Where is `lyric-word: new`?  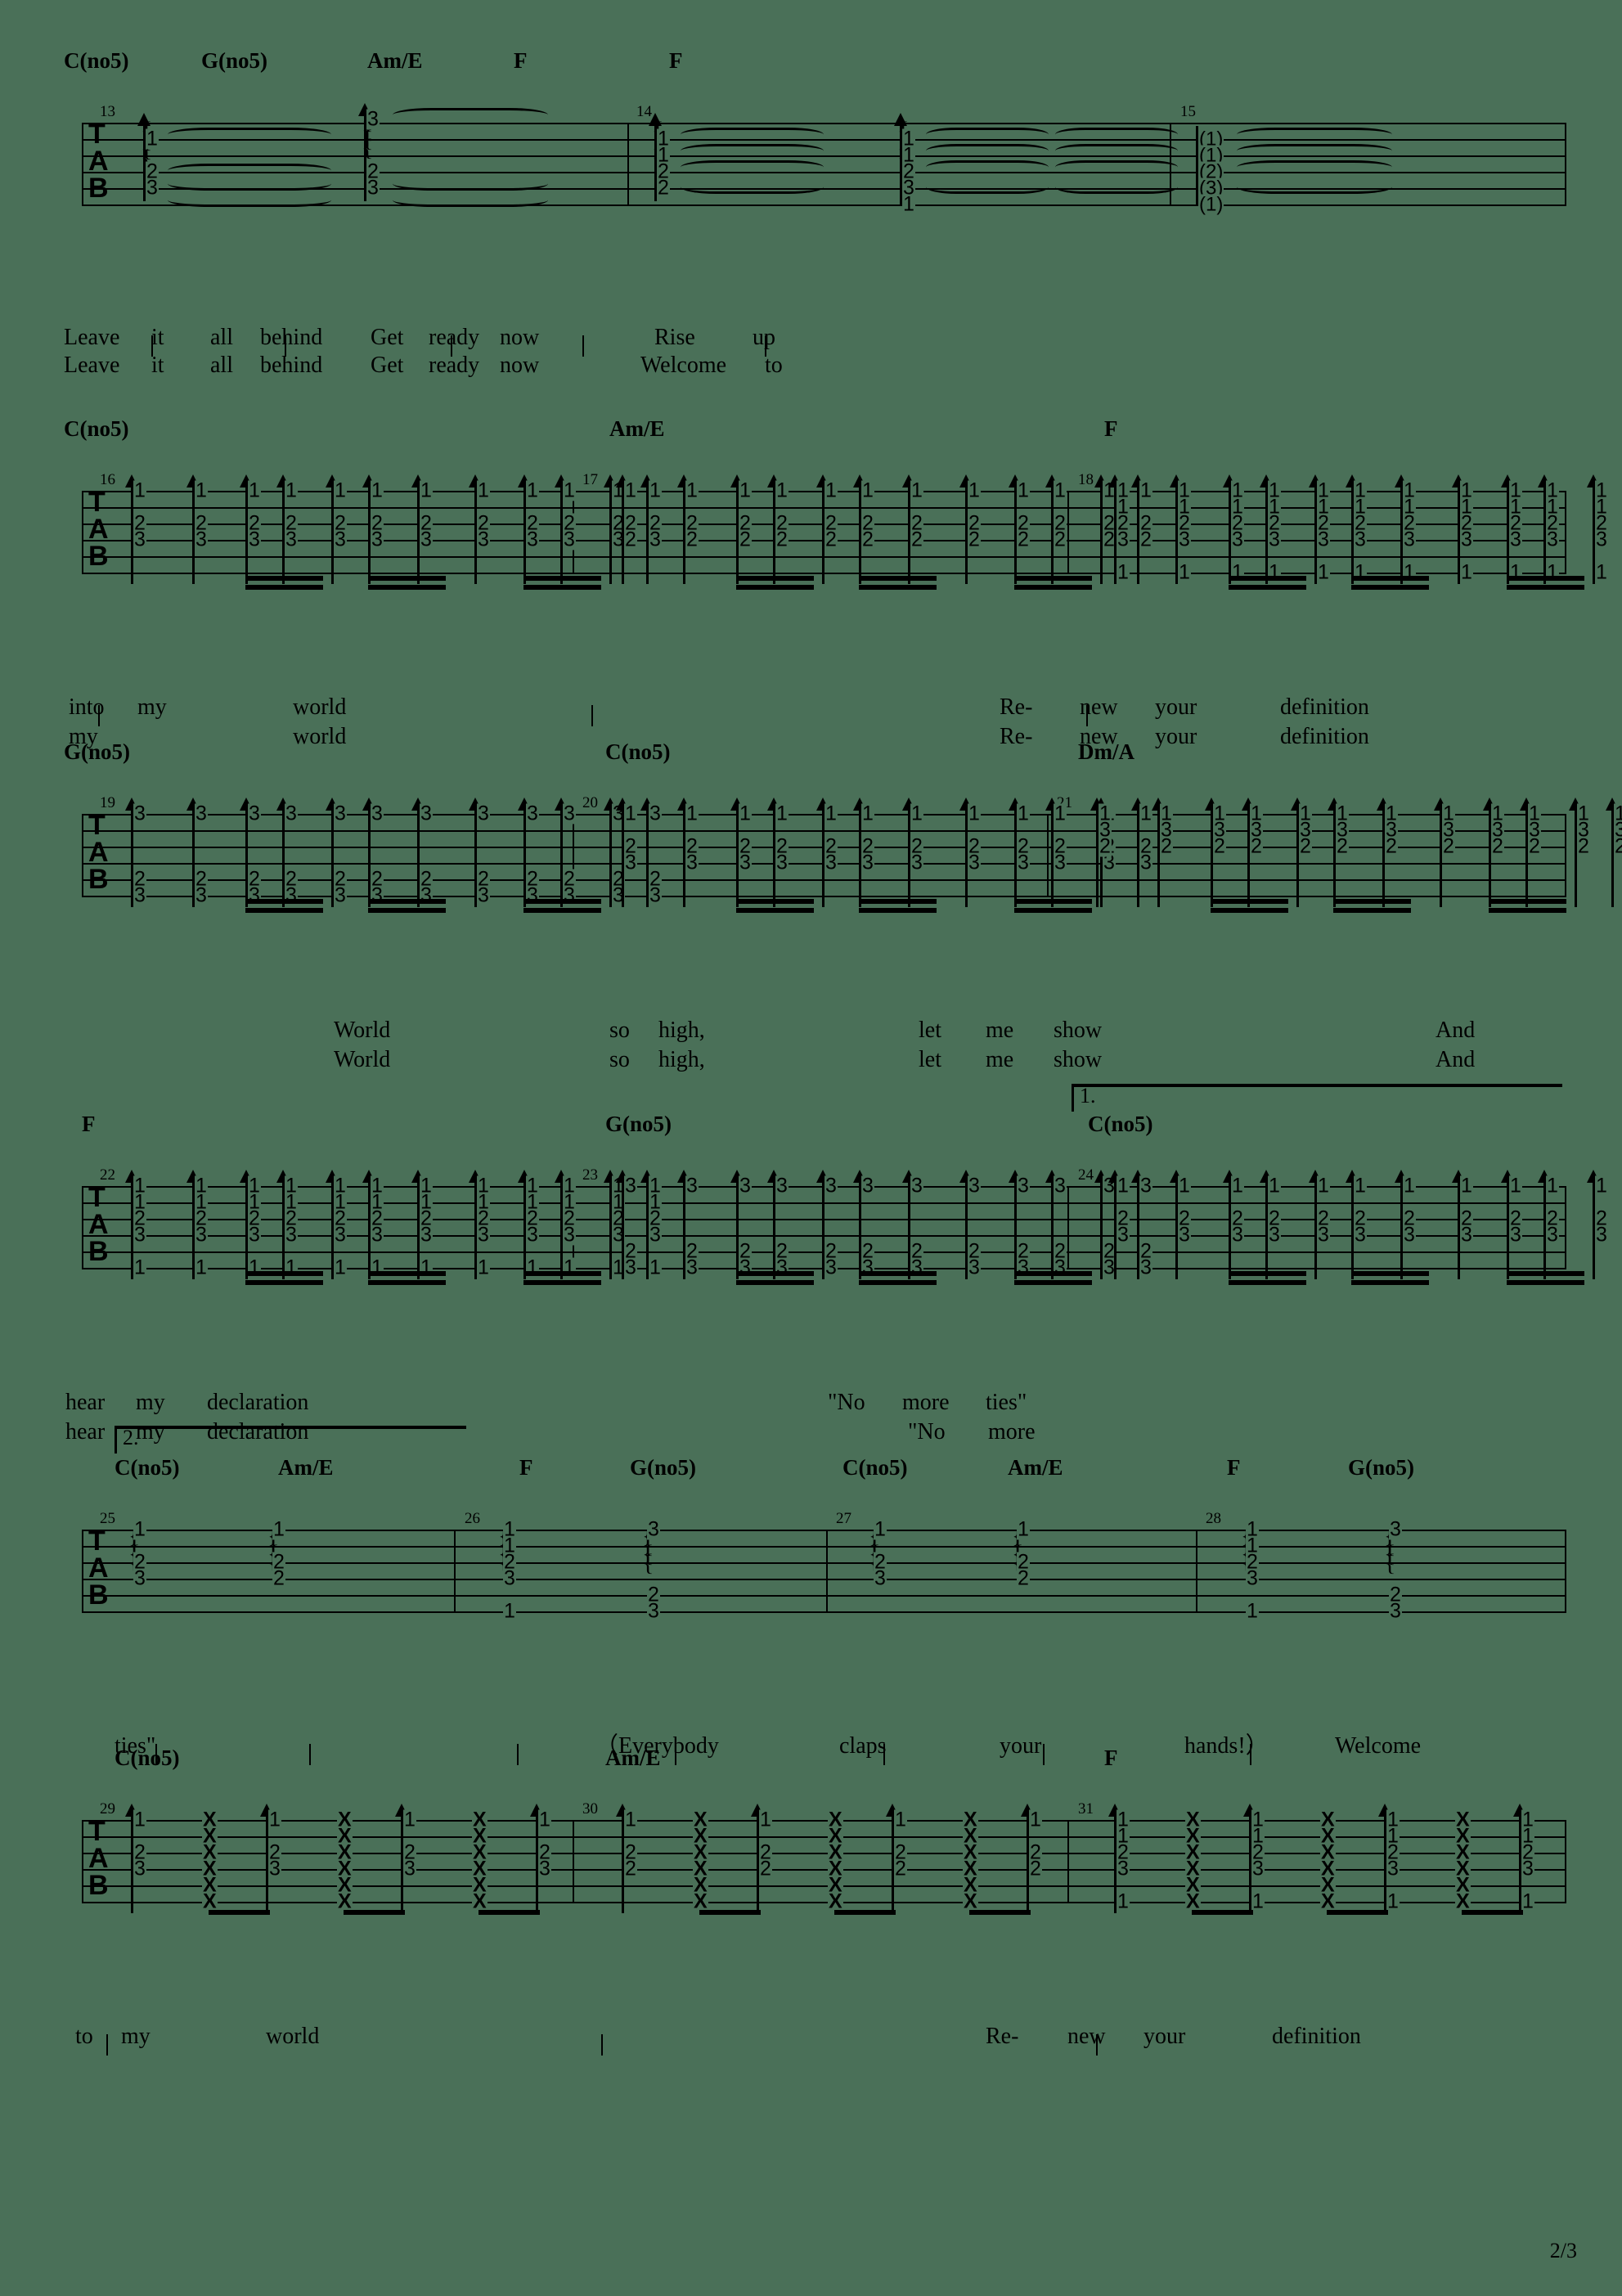
lyric-word: new is located at coordinates (1086, 2037).